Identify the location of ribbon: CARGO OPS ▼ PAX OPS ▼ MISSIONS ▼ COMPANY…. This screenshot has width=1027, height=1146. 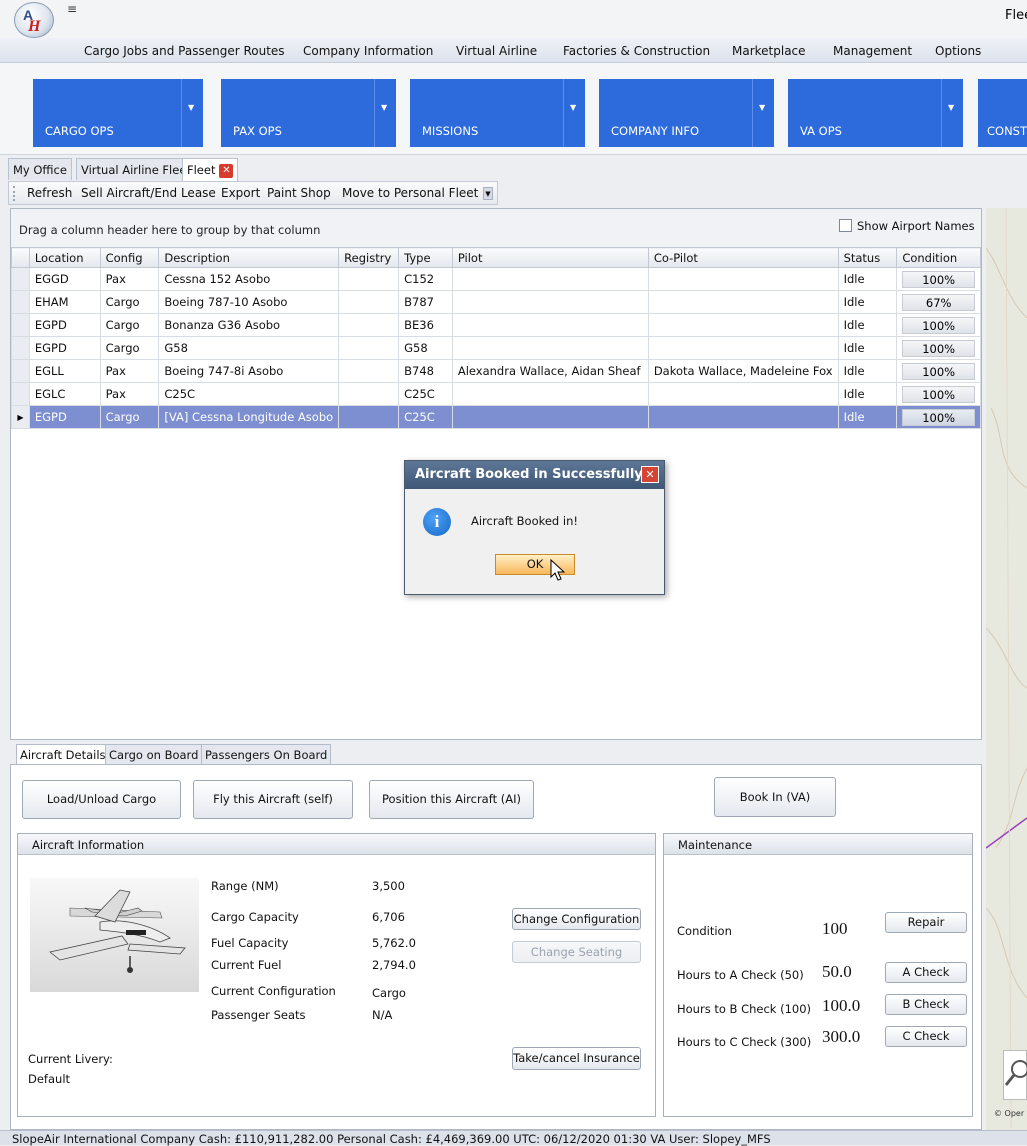
(513, 109).